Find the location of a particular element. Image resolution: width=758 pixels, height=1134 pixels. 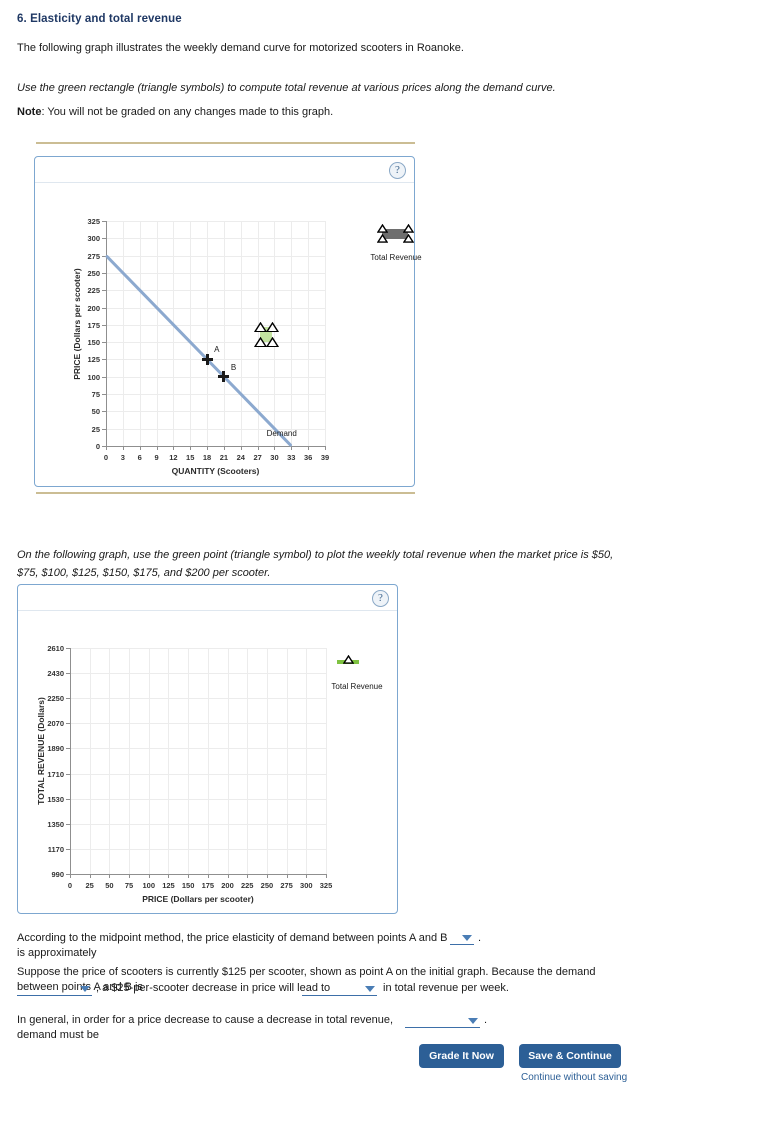

y-tick-label: 1350 is located at coordinates (55, 824).